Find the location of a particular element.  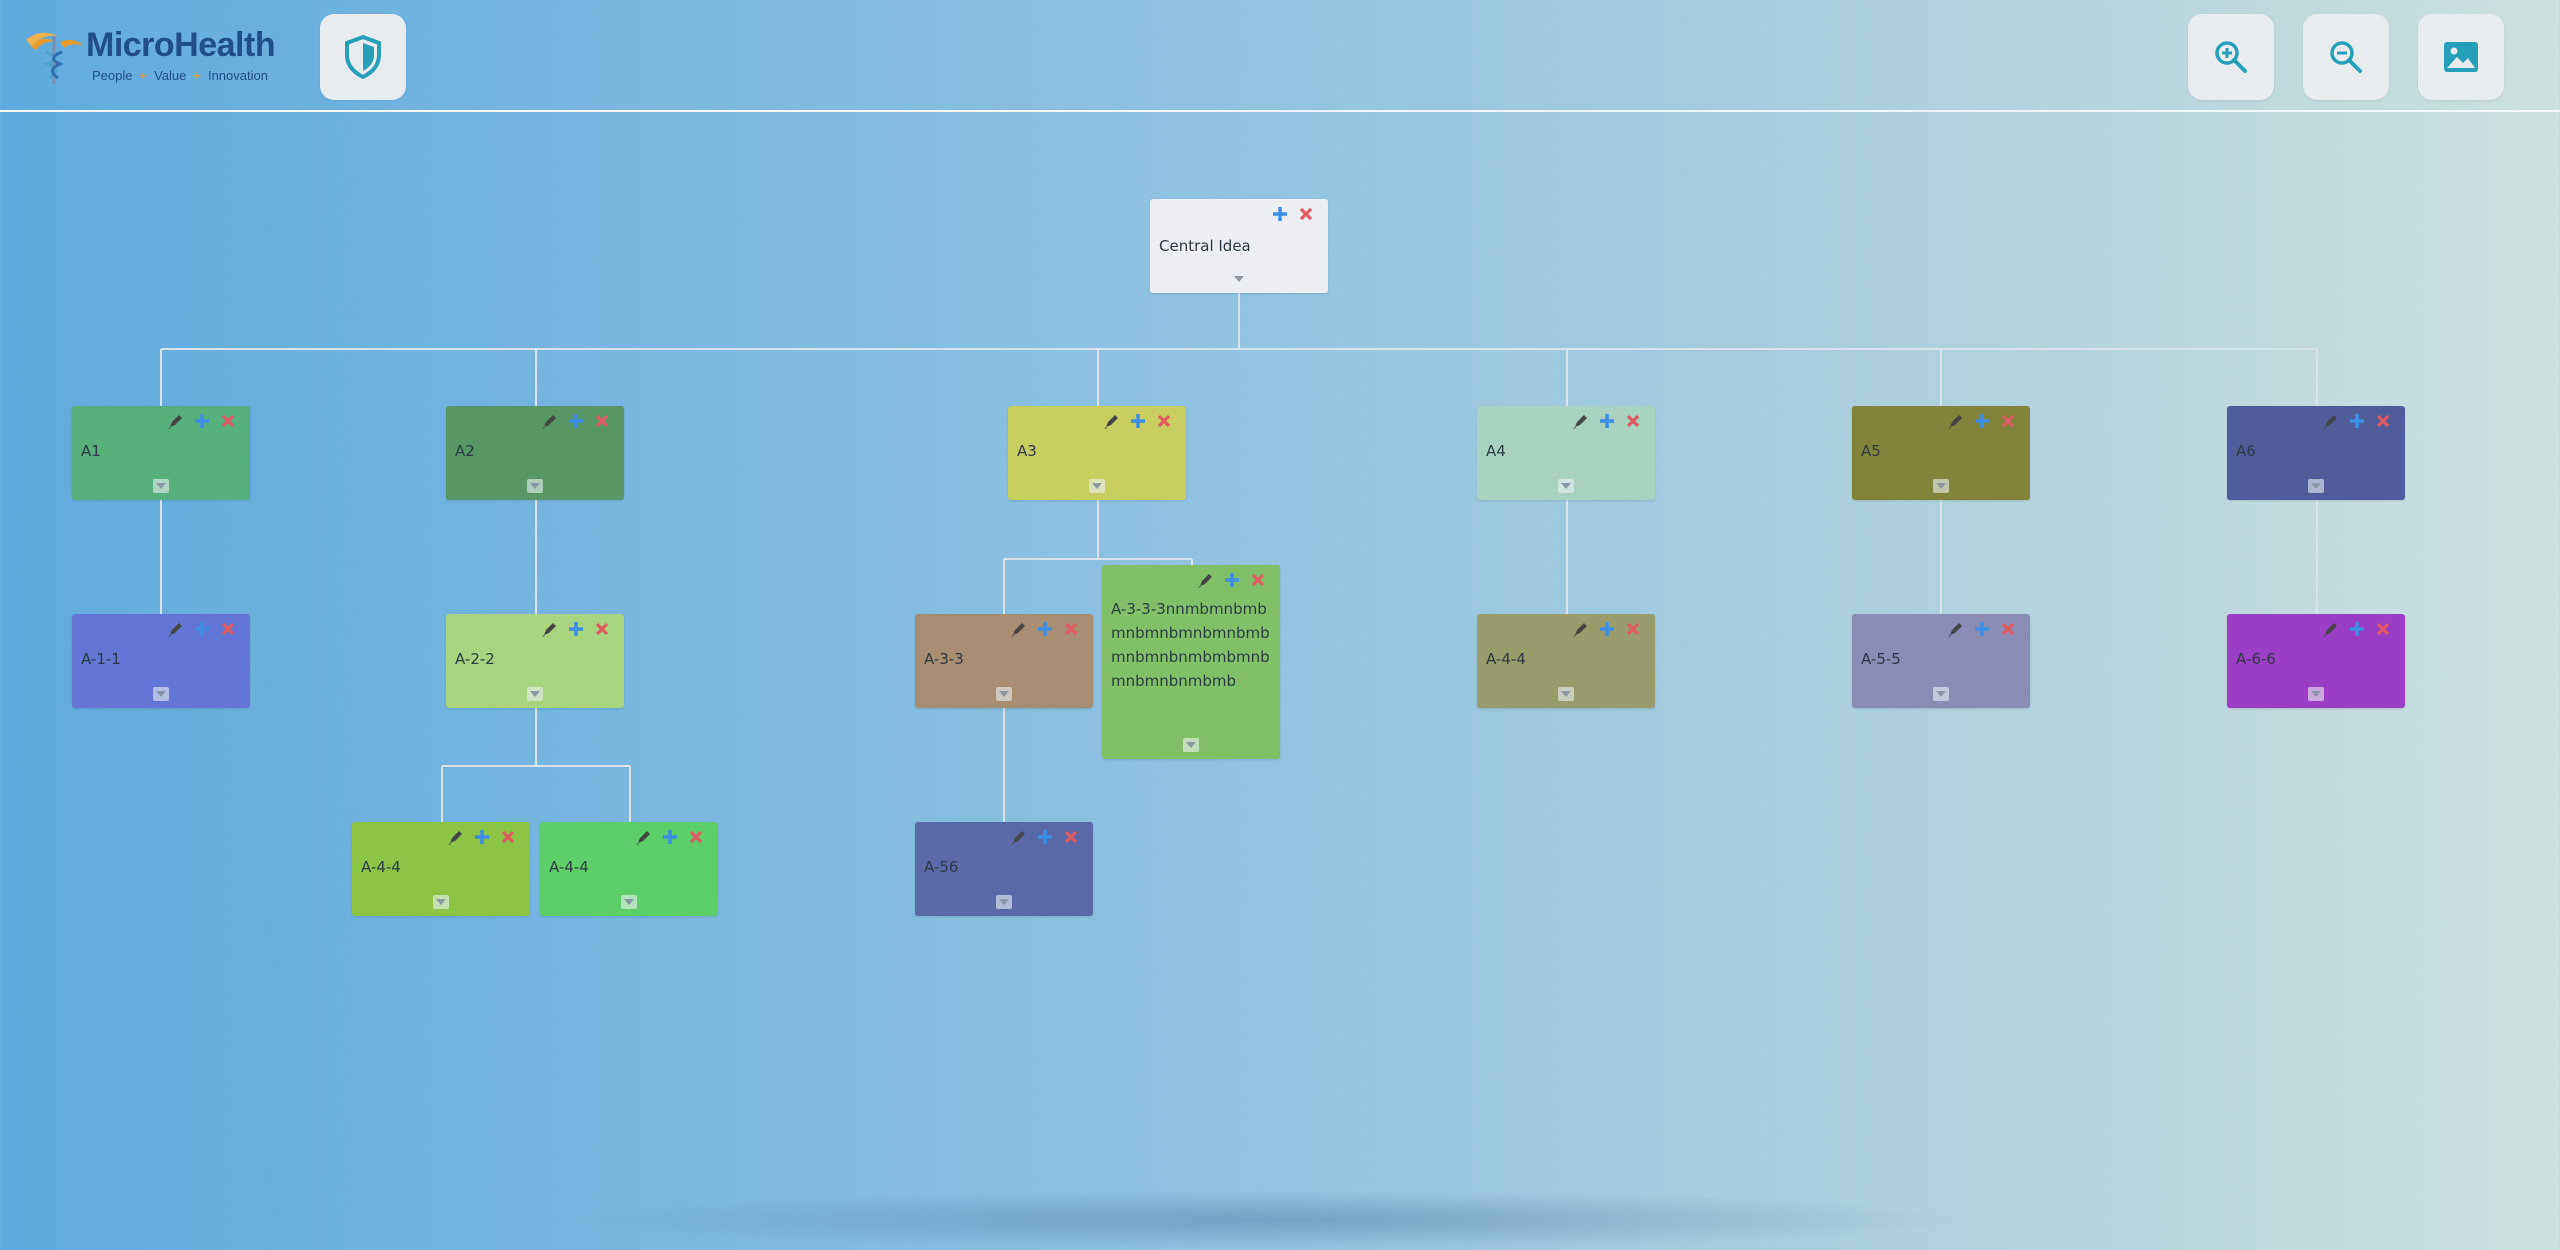

node-label: A-1-1 is located at coordinates (101, 659).